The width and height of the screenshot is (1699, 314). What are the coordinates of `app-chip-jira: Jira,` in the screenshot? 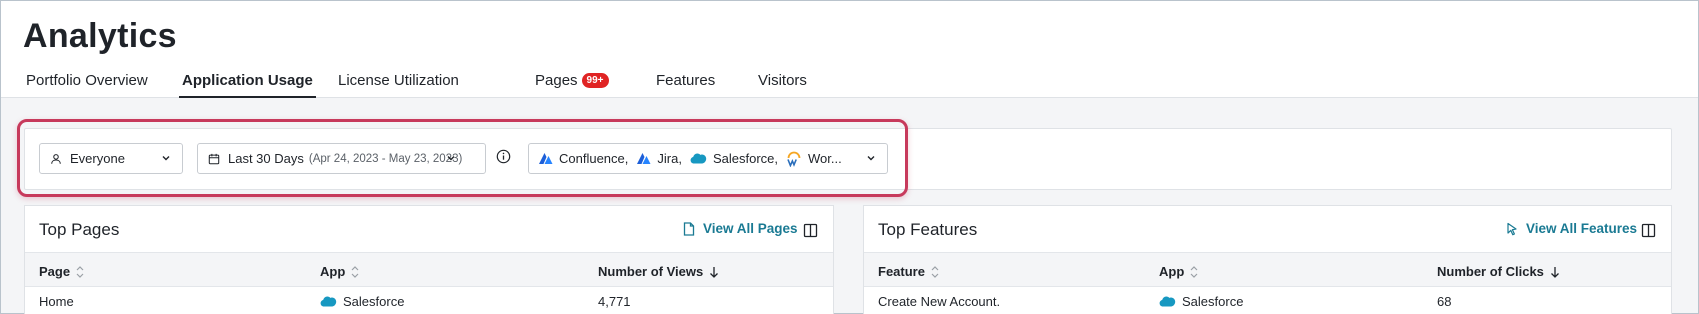 It's located at (659, 158).